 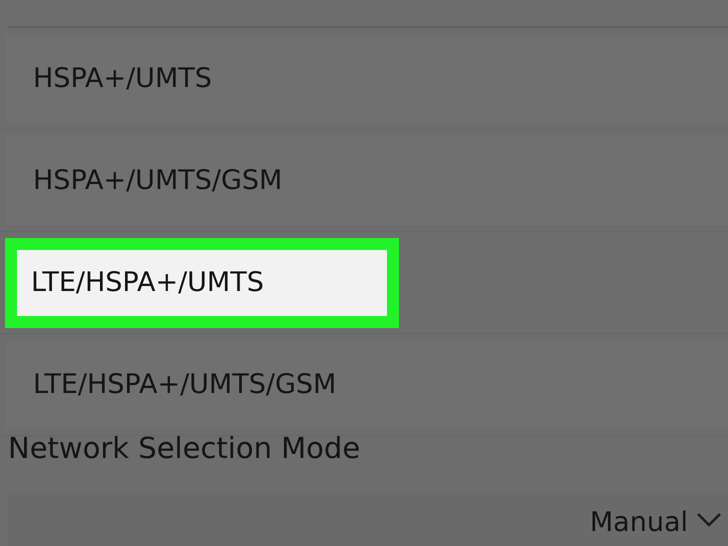 I want to click on network-mode-option: LTE/HSPA+/UMTS, so click(x=202, y=283).